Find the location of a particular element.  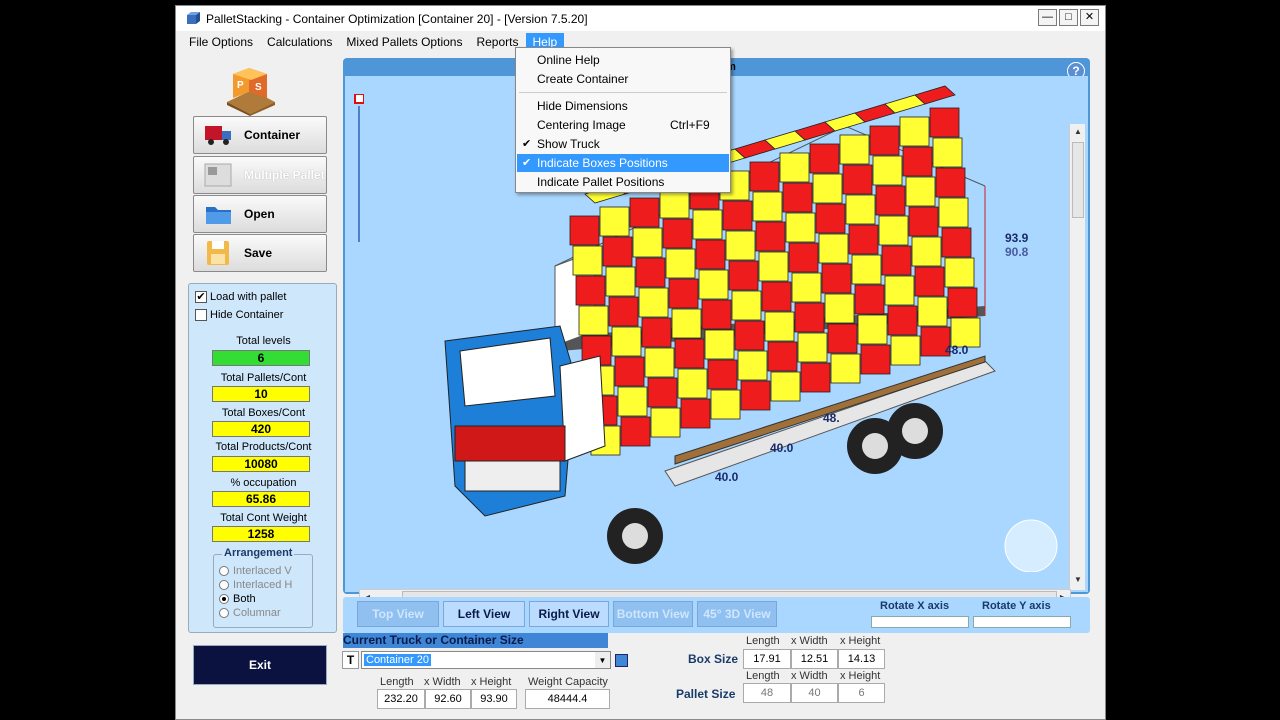

right-view-button: Right View is located at coordinates (569, 614).